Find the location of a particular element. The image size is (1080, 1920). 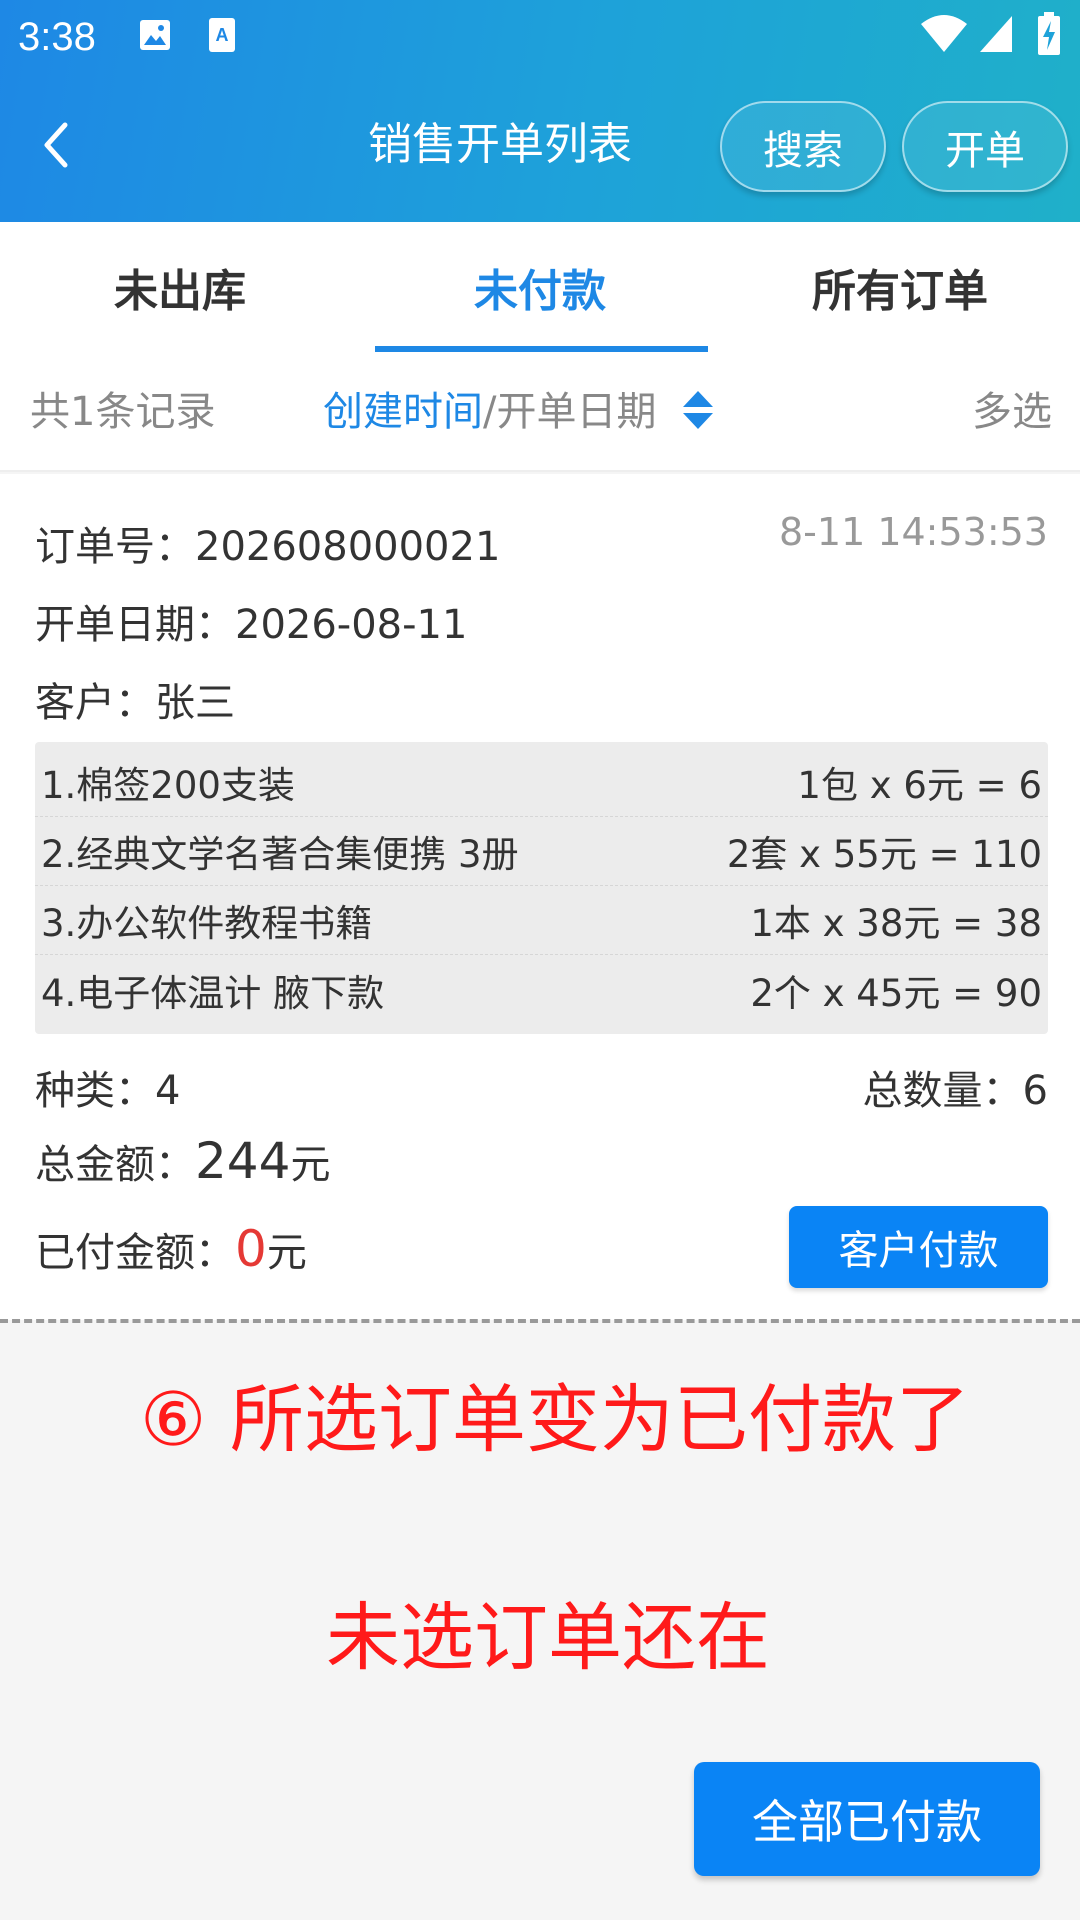

tab-unpaid: 未付款 is located at coordinates (540, 287).